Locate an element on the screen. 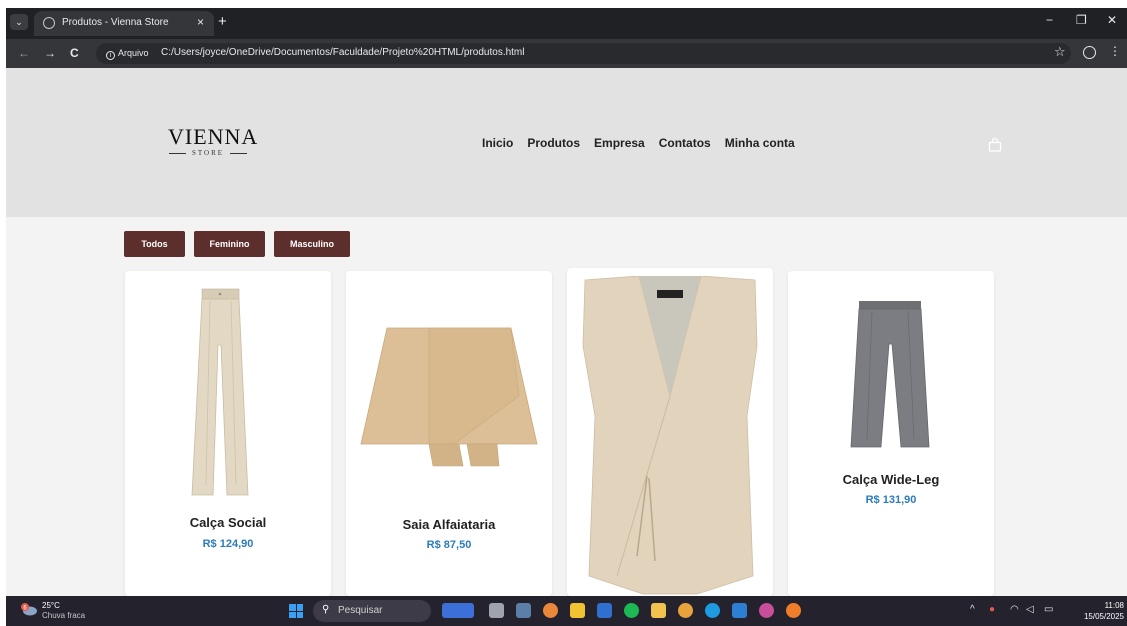 Image resolution: width=1127 pixels, height=626 pixels. spotify-icon is located at coordinates (631, 610).